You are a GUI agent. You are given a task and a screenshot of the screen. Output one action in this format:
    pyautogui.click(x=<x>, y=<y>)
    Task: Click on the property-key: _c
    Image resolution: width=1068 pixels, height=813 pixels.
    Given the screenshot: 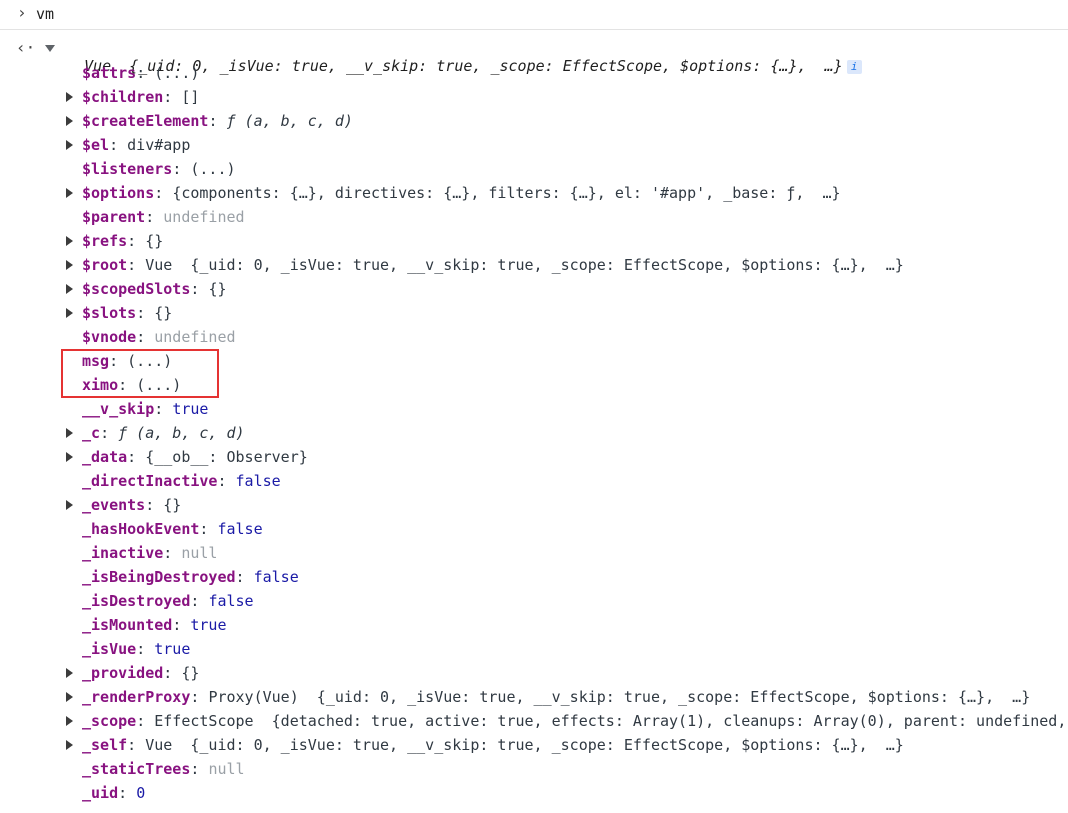 What is the action you would take?
    pyautogui.click(x=91, y=433)
    